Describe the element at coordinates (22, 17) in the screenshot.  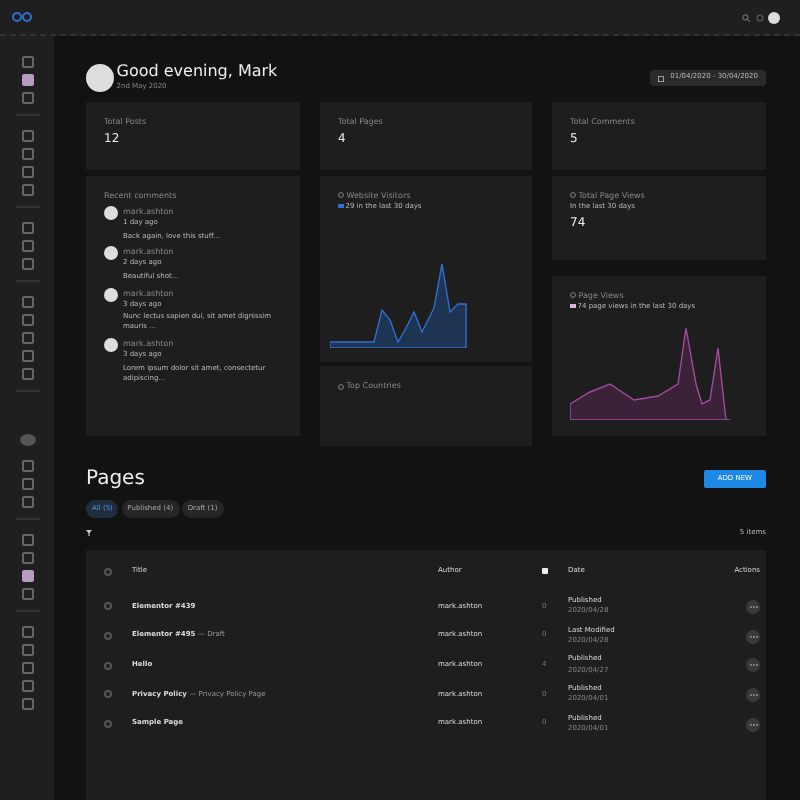
I see `logo-icon` at that location.